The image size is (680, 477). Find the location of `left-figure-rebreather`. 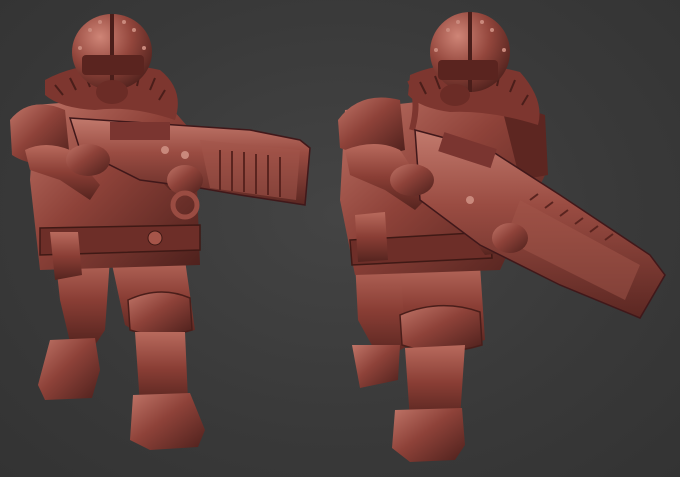

left-figure-rebreather is located at coordinates (112, 92).